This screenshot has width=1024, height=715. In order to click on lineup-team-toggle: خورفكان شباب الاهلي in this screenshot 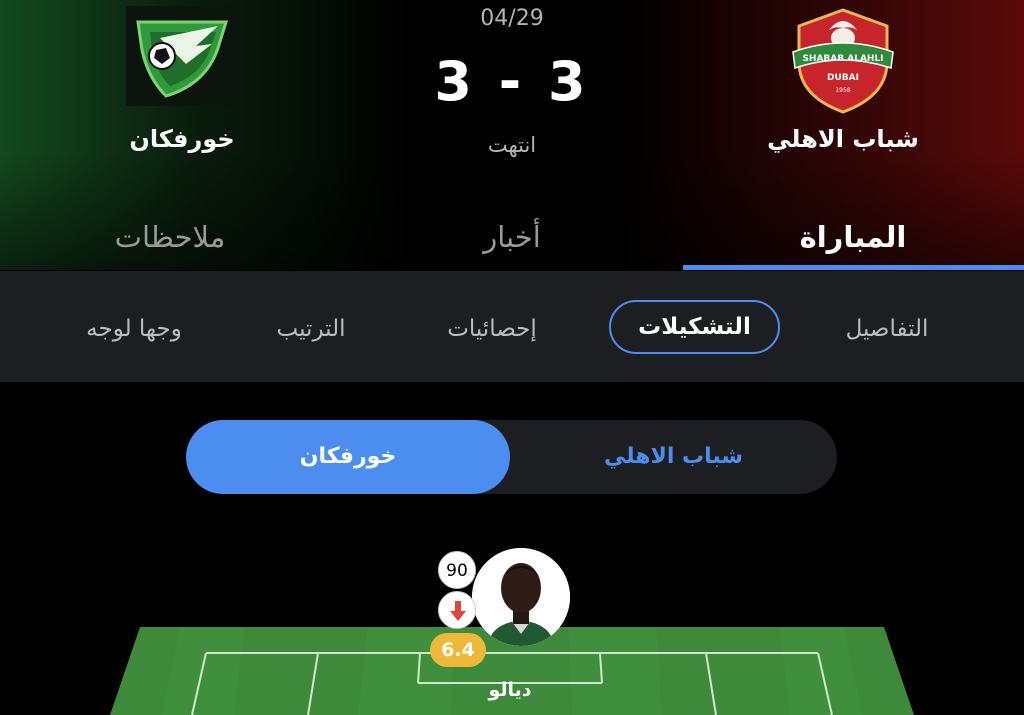, I will do `click(511, 457)`.